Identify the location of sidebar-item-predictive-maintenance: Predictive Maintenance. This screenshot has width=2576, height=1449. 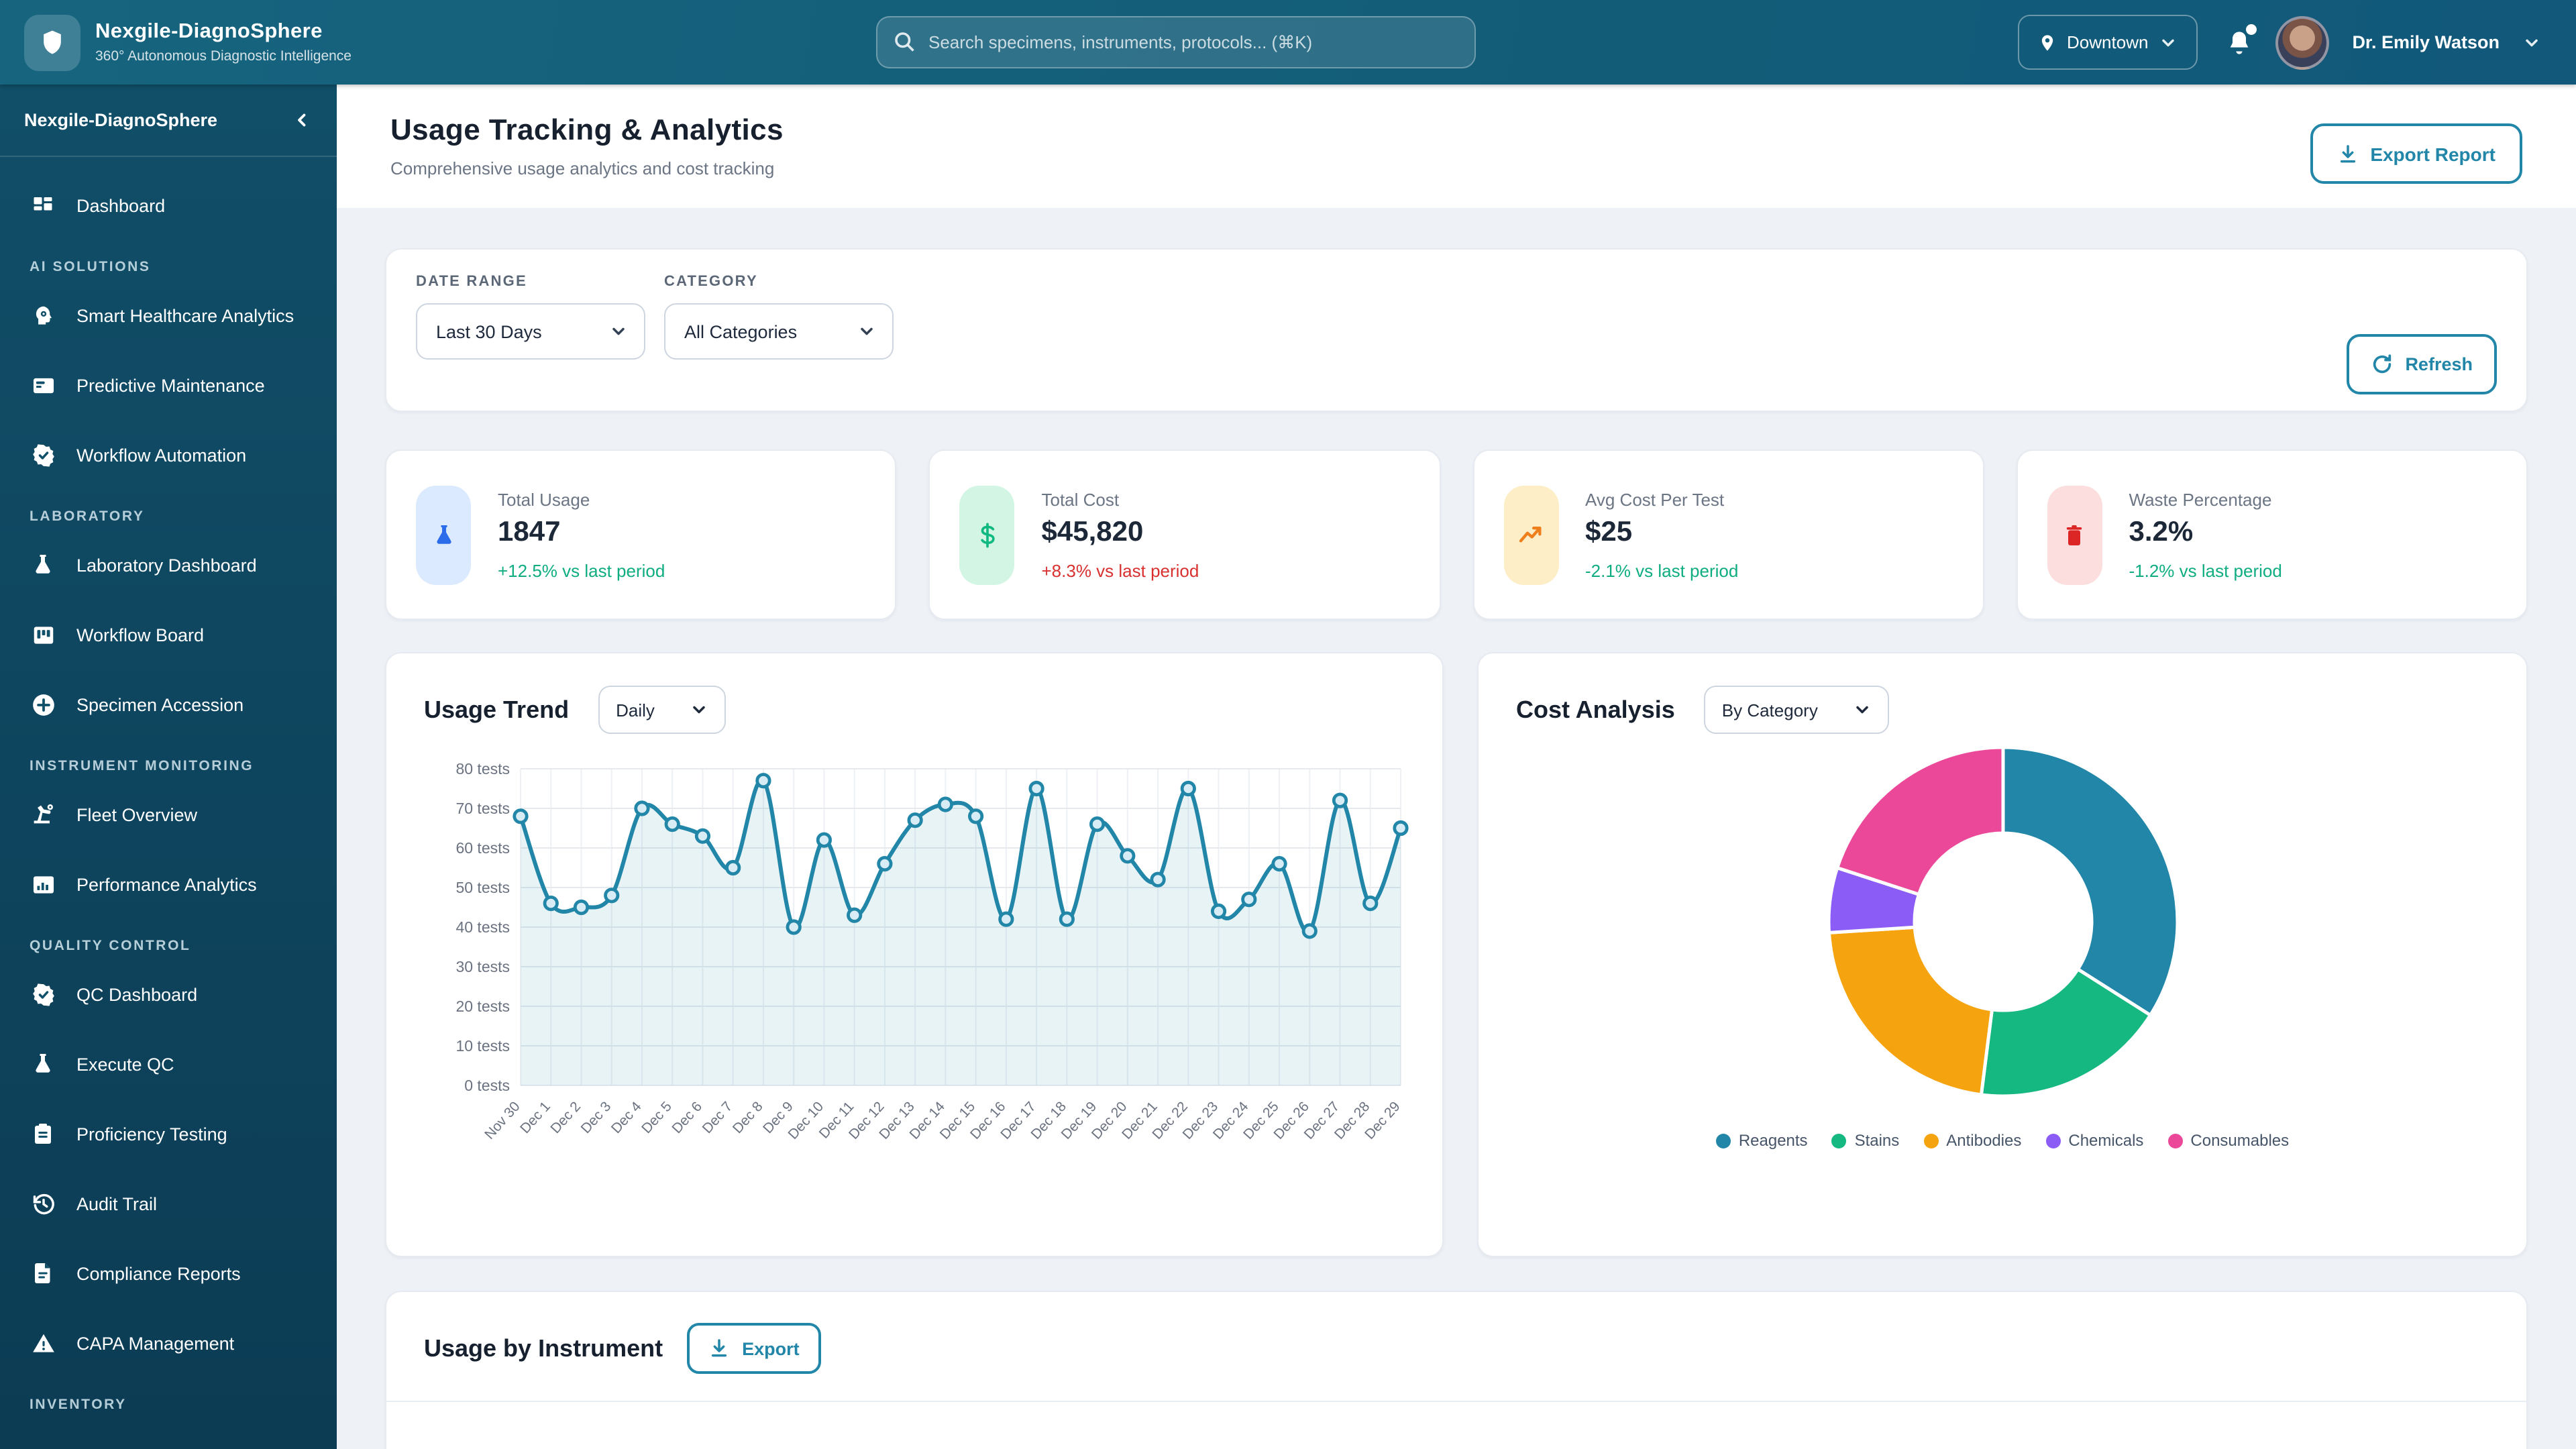
(168, 385).